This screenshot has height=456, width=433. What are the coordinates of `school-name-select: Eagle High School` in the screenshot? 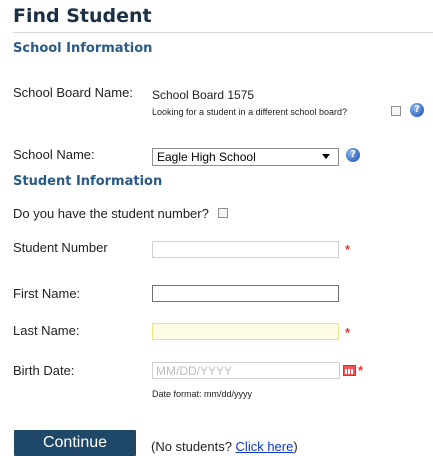 It's located at (245, 157).